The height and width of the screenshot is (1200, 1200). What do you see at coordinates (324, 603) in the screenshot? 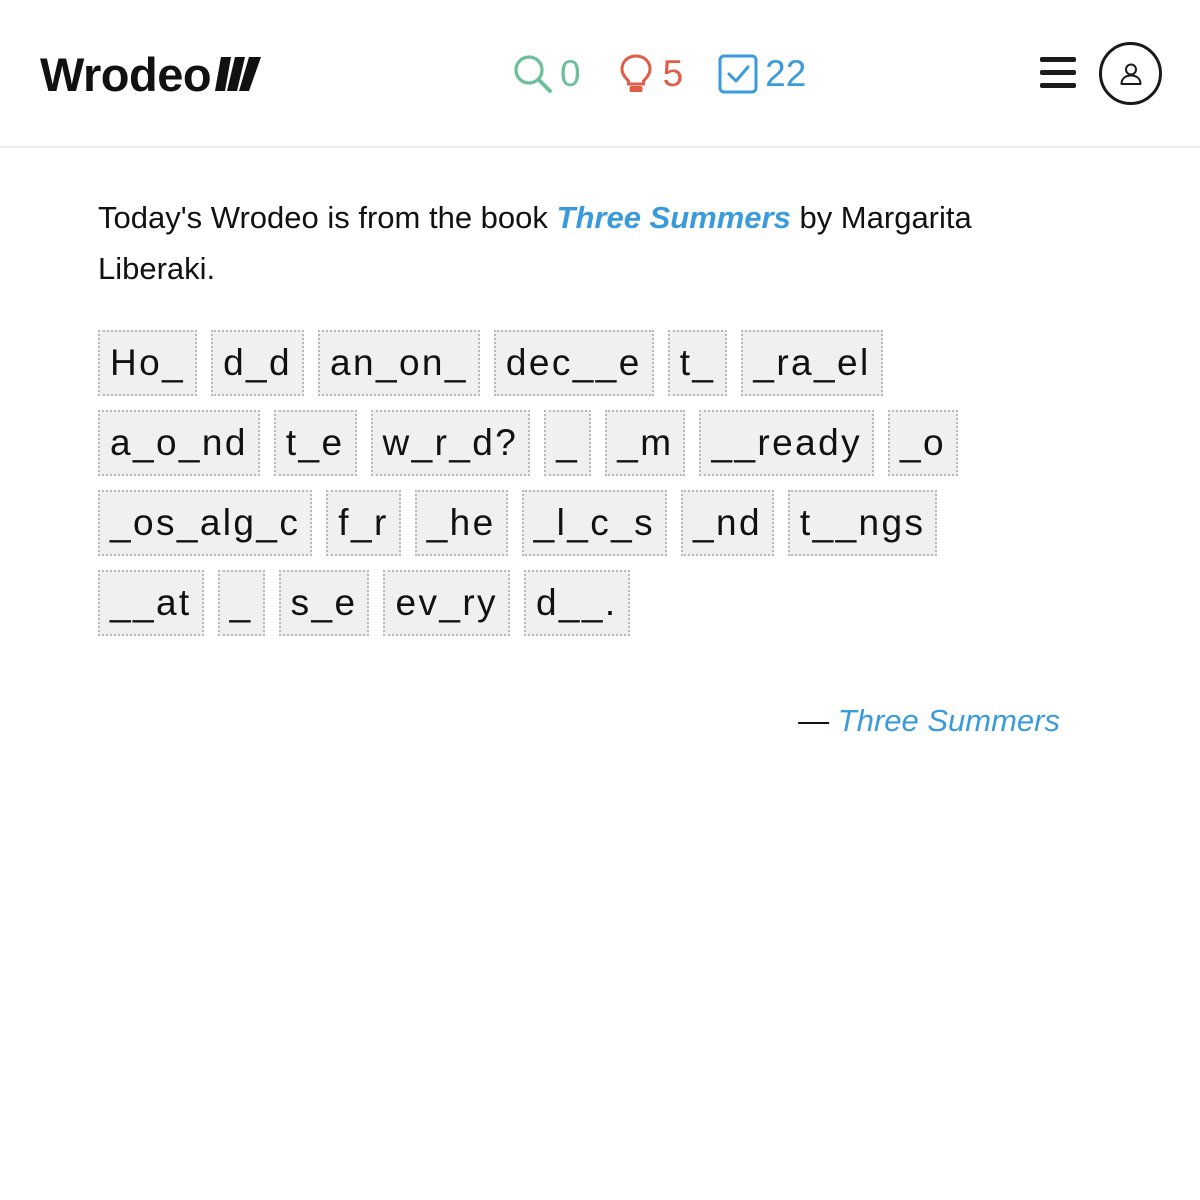
I see `word-tile: s_e` at bounding box center [324, 603].